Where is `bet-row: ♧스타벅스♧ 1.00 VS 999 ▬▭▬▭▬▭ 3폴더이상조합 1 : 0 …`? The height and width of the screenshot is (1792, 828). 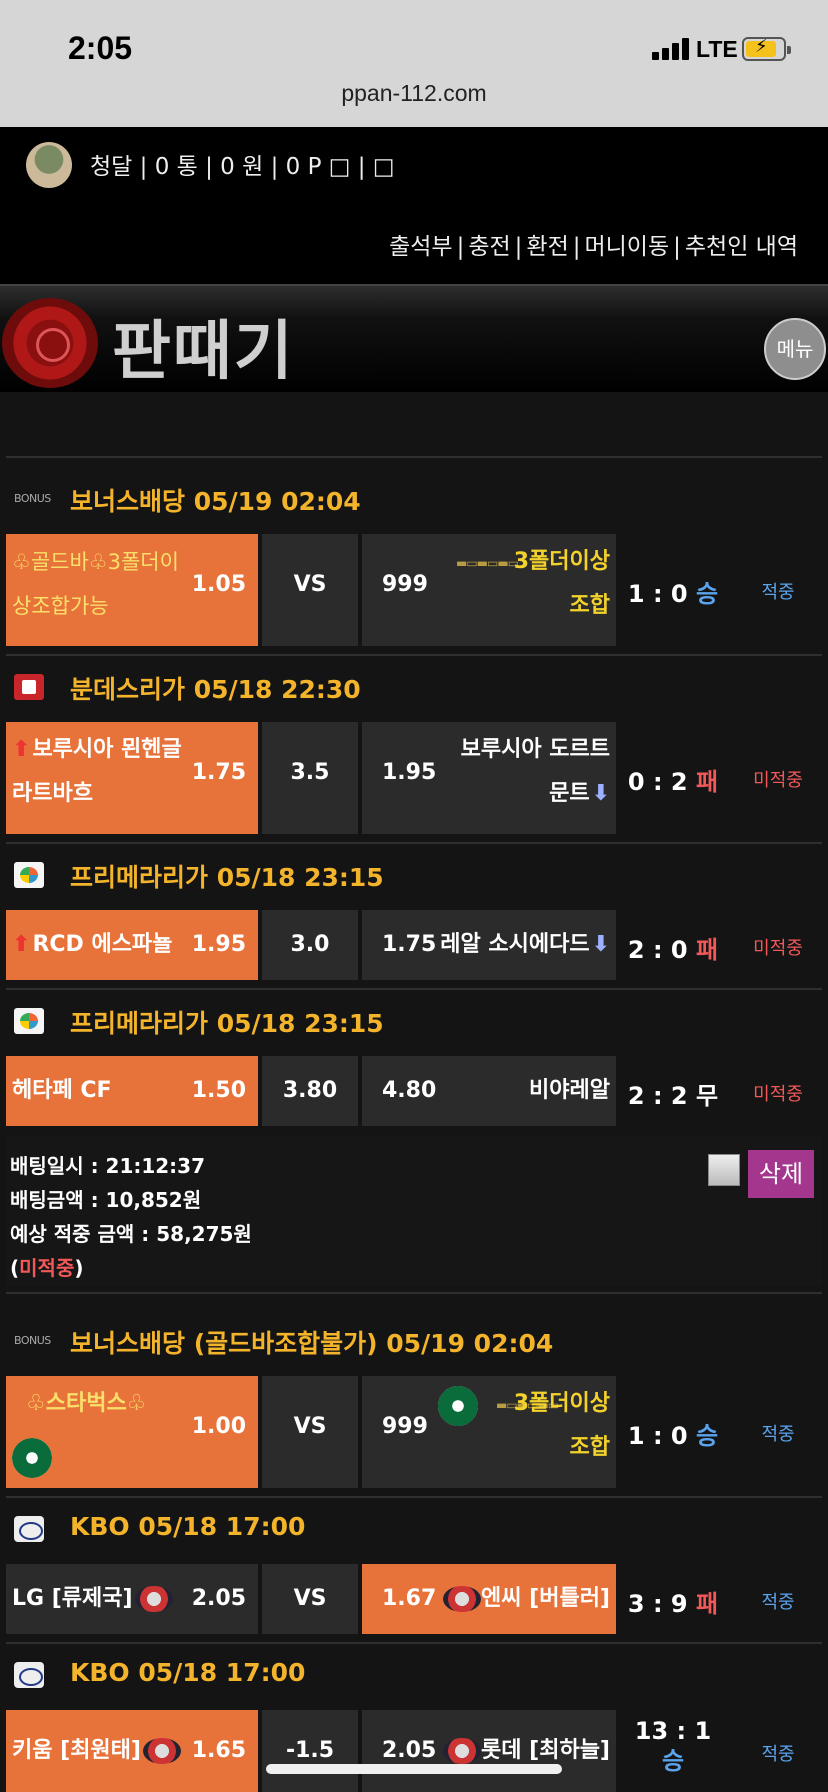
bet-row: ♧스타벅스♧ 1.00 VS 999 ▬▭▬▭▬▭ 3폴더이상조합 1 : 0 … is located at coordinates (414, 1432).